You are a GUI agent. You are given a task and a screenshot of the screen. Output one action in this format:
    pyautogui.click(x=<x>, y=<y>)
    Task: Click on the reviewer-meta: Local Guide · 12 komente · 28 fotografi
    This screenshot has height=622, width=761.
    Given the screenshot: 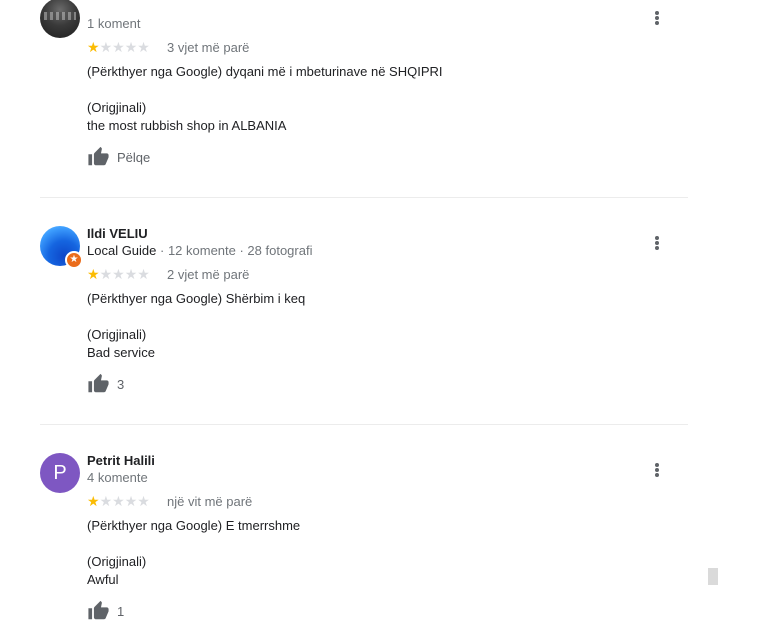 What is the action you would take?
    pyautogui.click(x=199, y=250)
    